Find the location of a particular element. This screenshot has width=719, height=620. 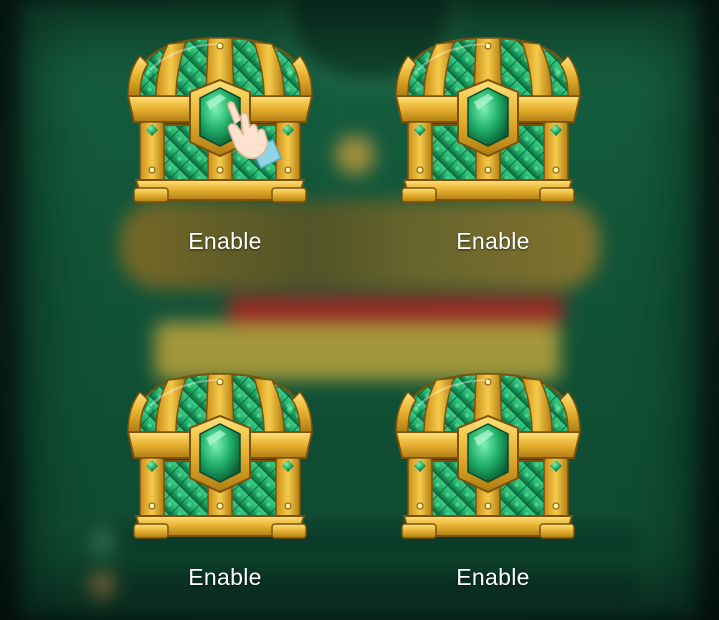

chest-slot-1: Enable is located at coordinates (220, 155).